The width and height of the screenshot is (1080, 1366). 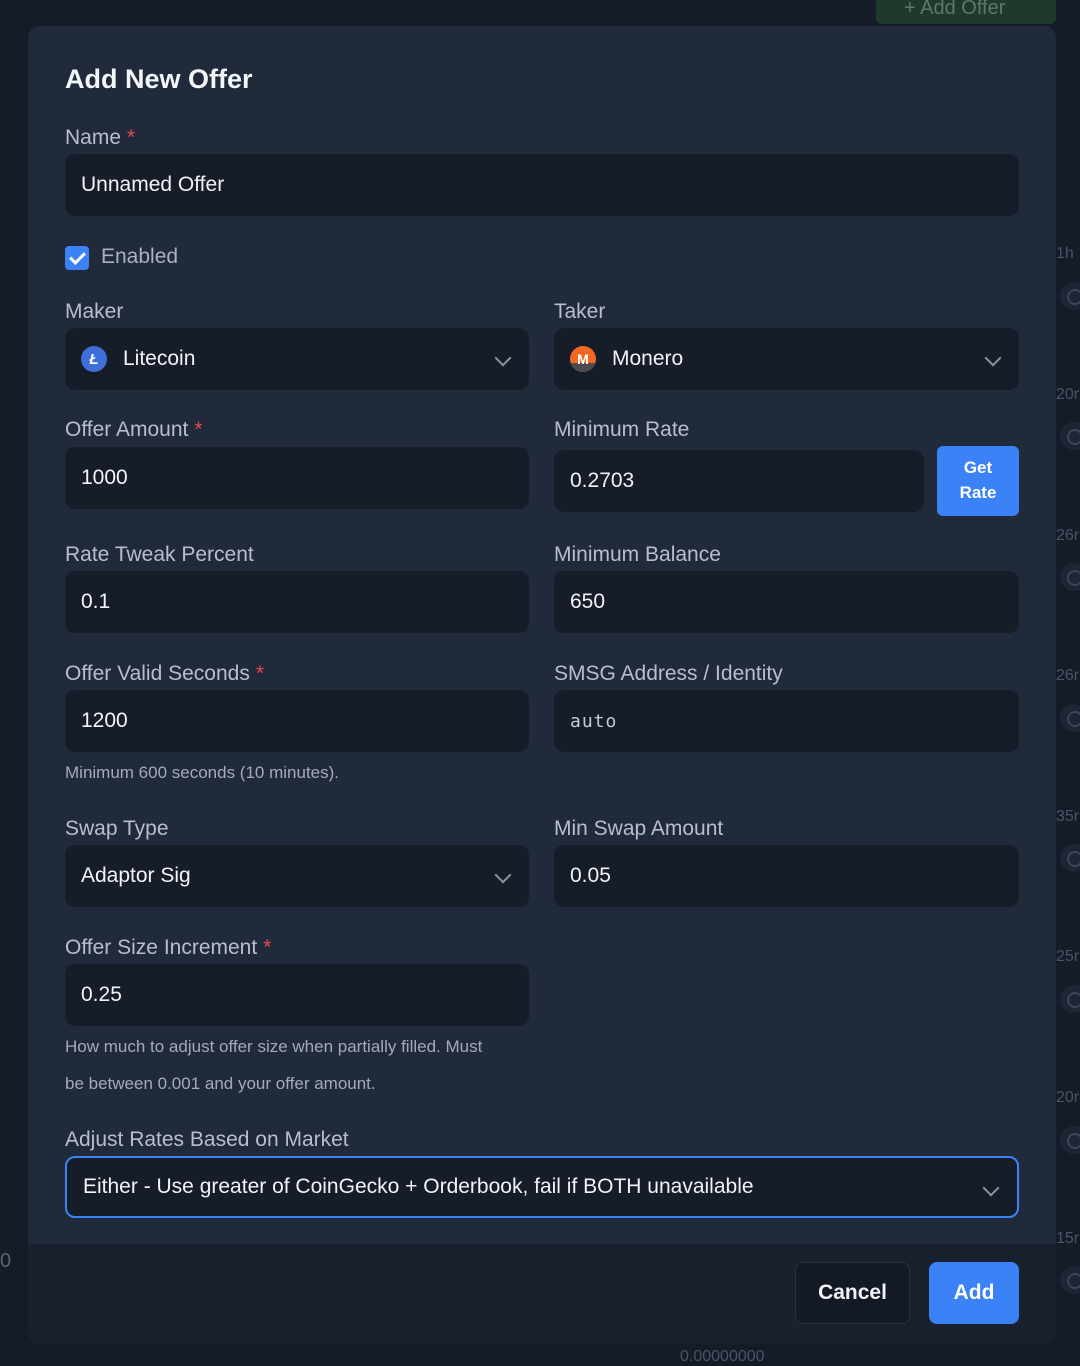 What do you see at coordinates (1068, 1244) in the screenshot?
I see `background-right-label: 15r` at bounding box center [1068, 1244].